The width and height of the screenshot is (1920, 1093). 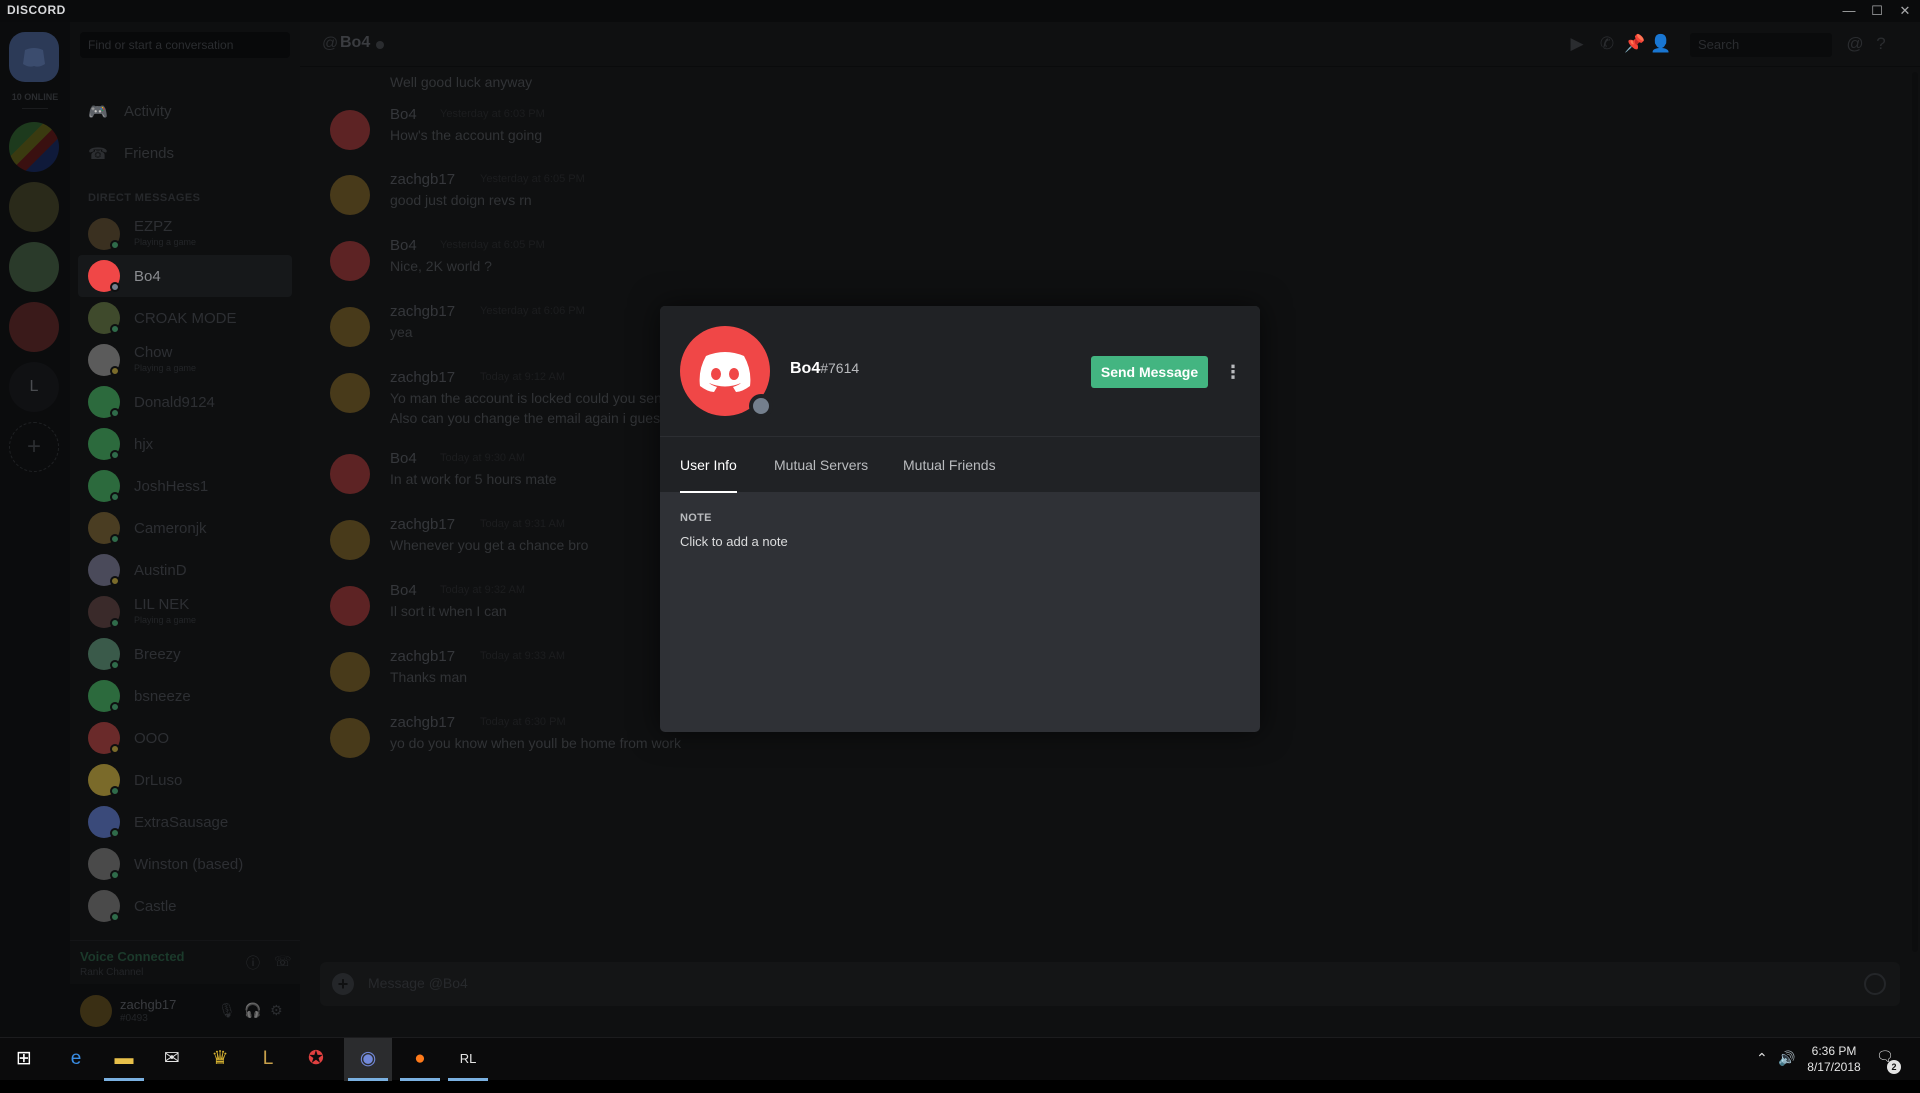 What do you see at coordinates (34, 447) in the screenshot?
I see `add-server-button: +` at bounding box center [34, 447].